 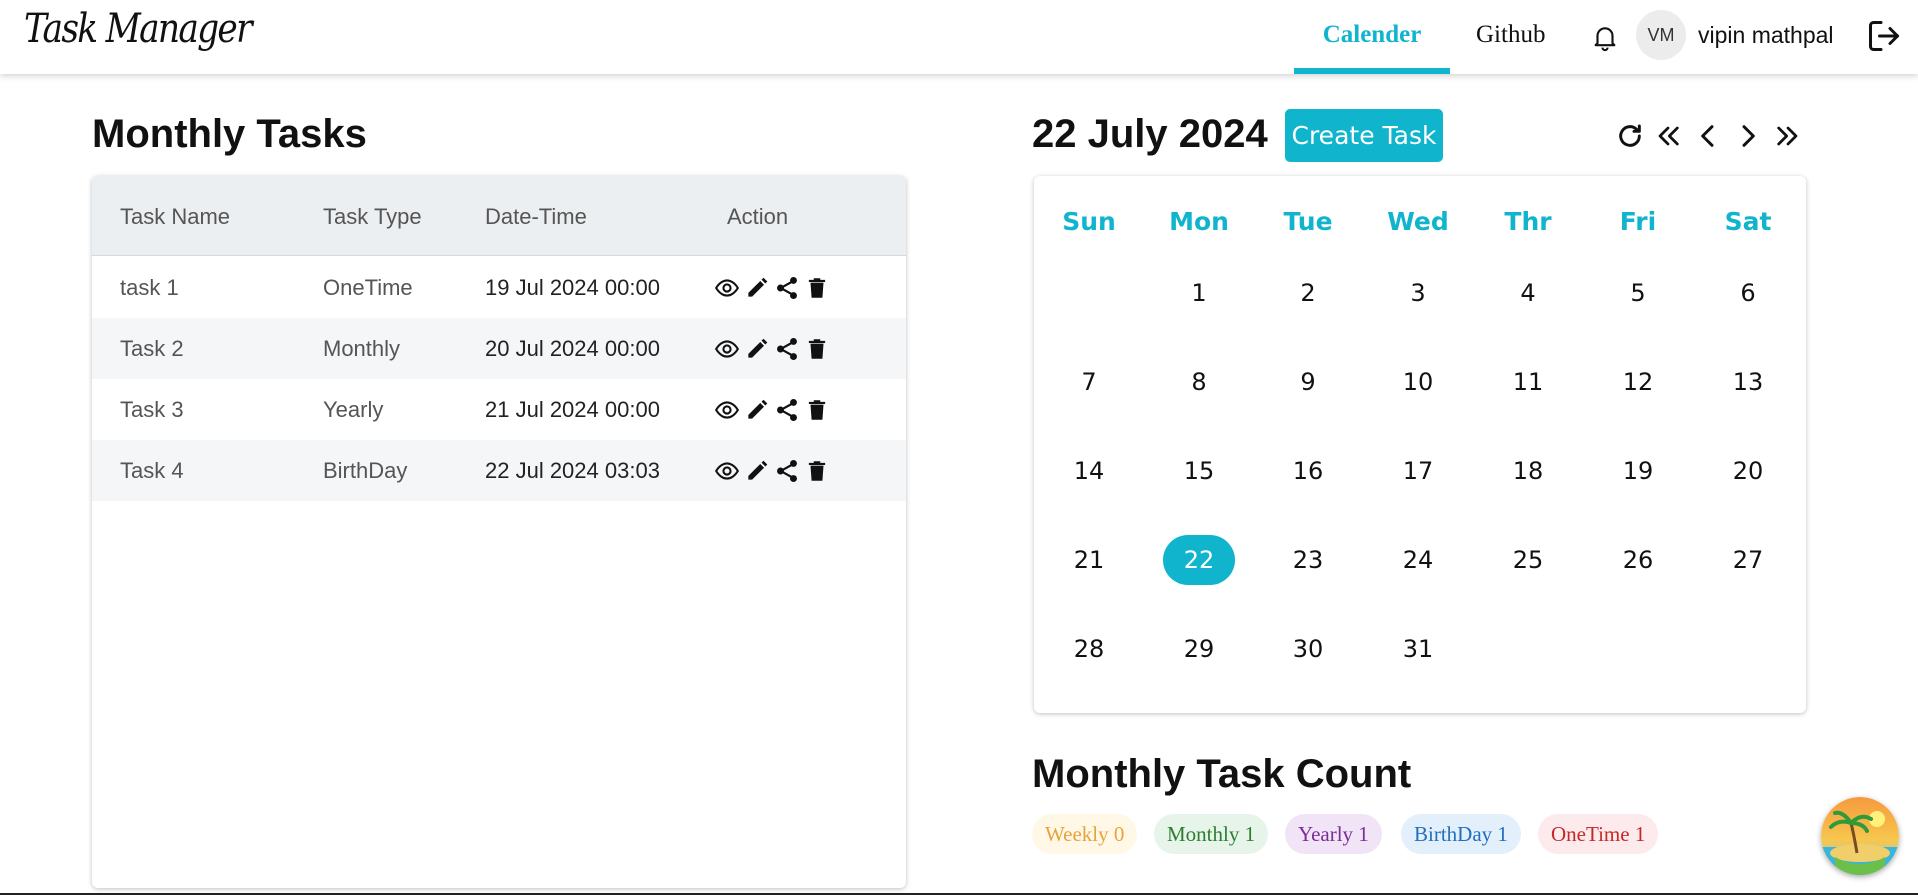 I want to click on calendar-day: 28, so click(x=1089, y=649).